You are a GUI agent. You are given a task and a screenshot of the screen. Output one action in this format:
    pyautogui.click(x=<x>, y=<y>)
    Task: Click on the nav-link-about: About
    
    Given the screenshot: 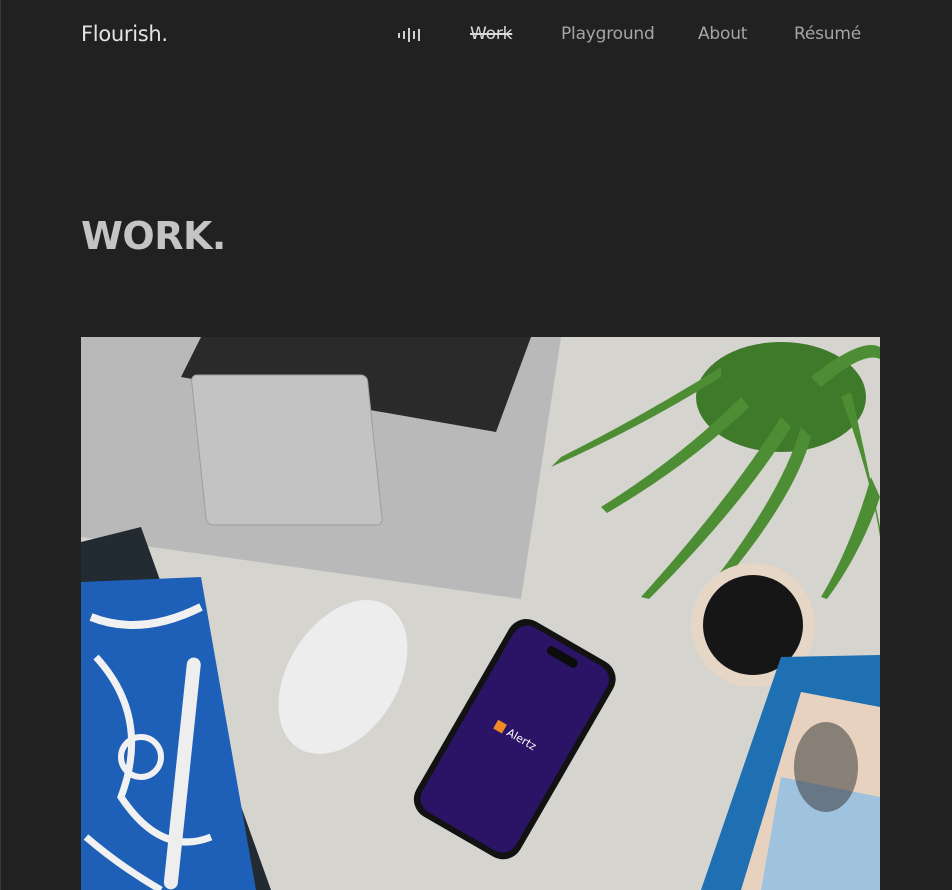 What is the action you would take?
    pyautogui.click(x=722, y=34)
    